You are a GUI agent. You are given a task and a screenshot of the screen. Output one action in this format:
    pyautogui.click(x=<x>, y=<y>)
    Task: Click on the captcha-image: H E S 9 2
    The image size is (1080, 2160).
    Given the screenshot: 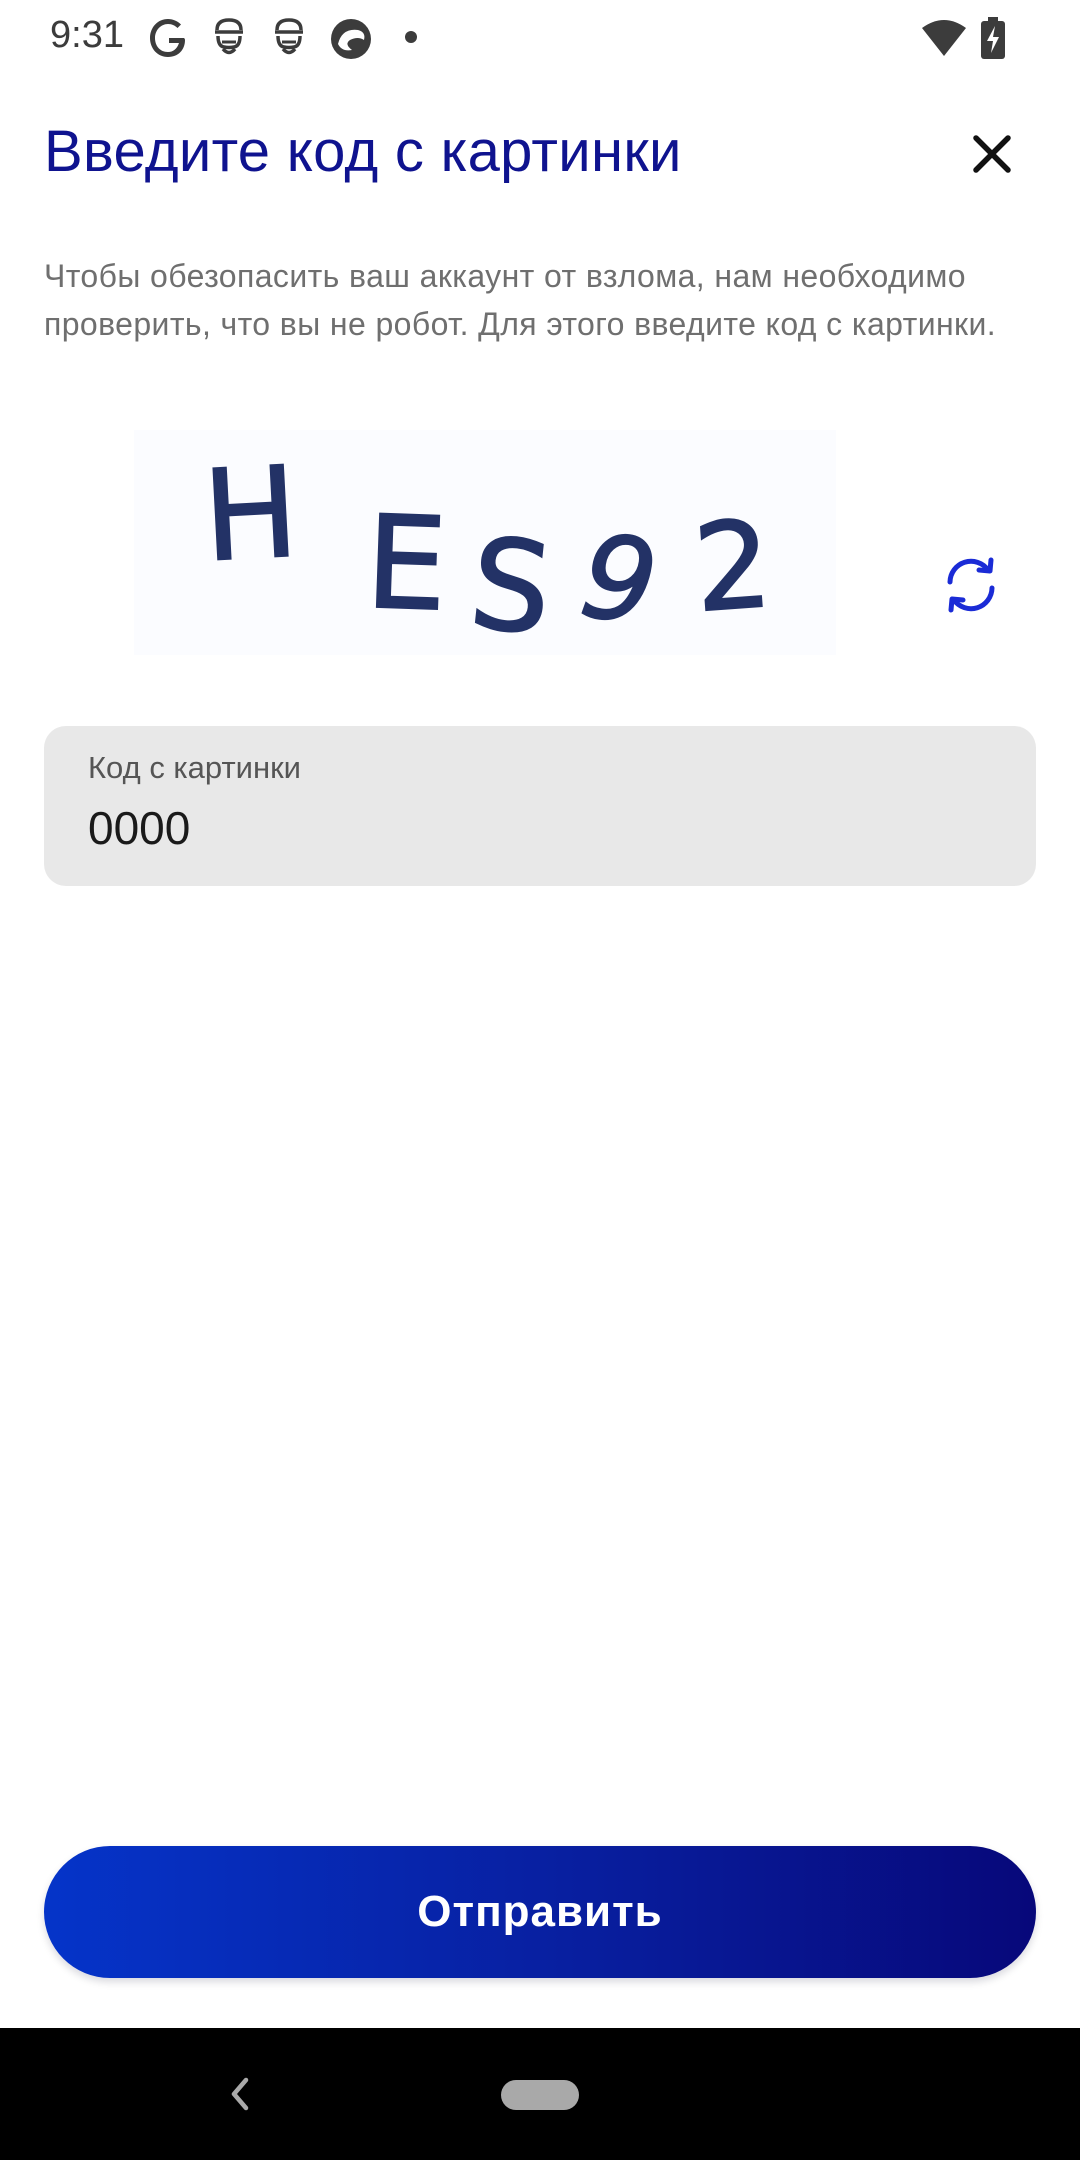 What is the action you would take?
    pyautogui.click(x=485, y=547)
    